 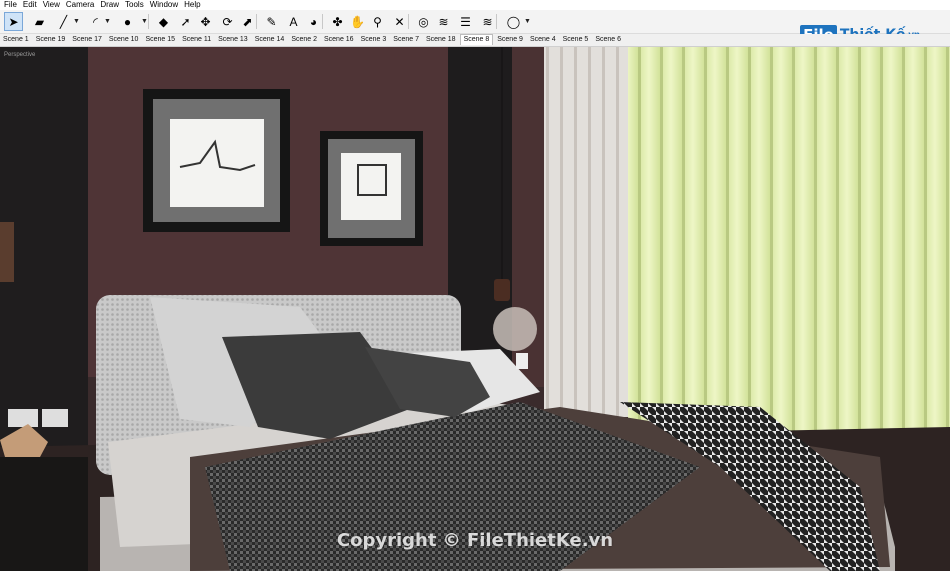 I want to click on extension-manager-icon: ≋, so click(x=487, y=21).